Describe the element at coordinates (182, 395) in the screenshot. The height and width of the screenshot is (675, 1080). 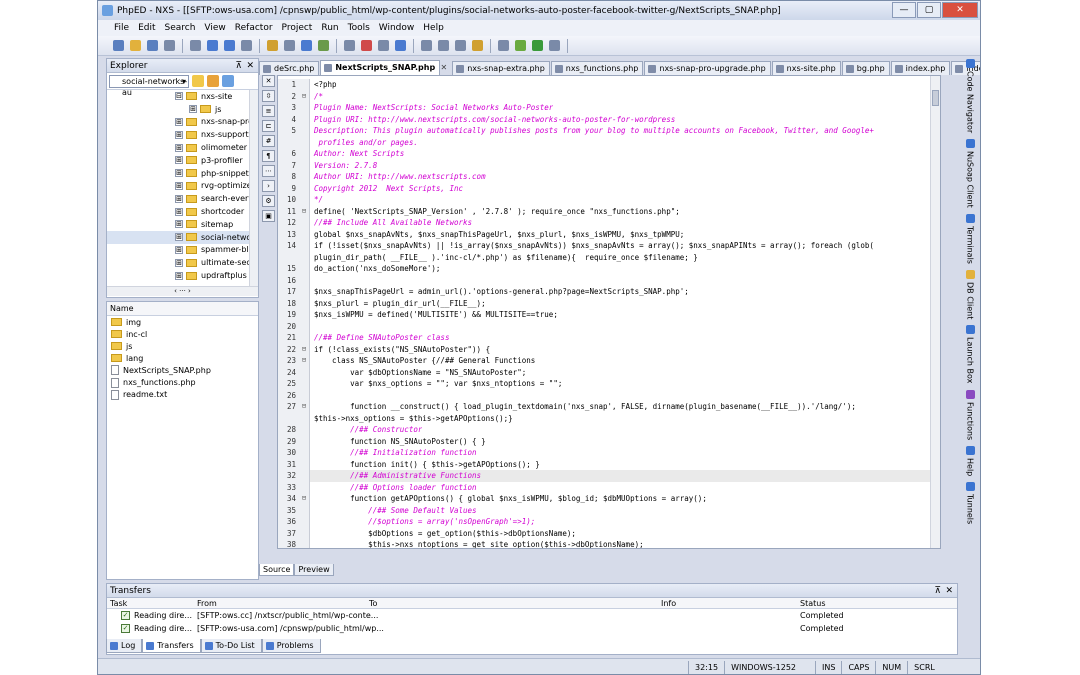
I see `file-list-item: readme.txt` at that location.